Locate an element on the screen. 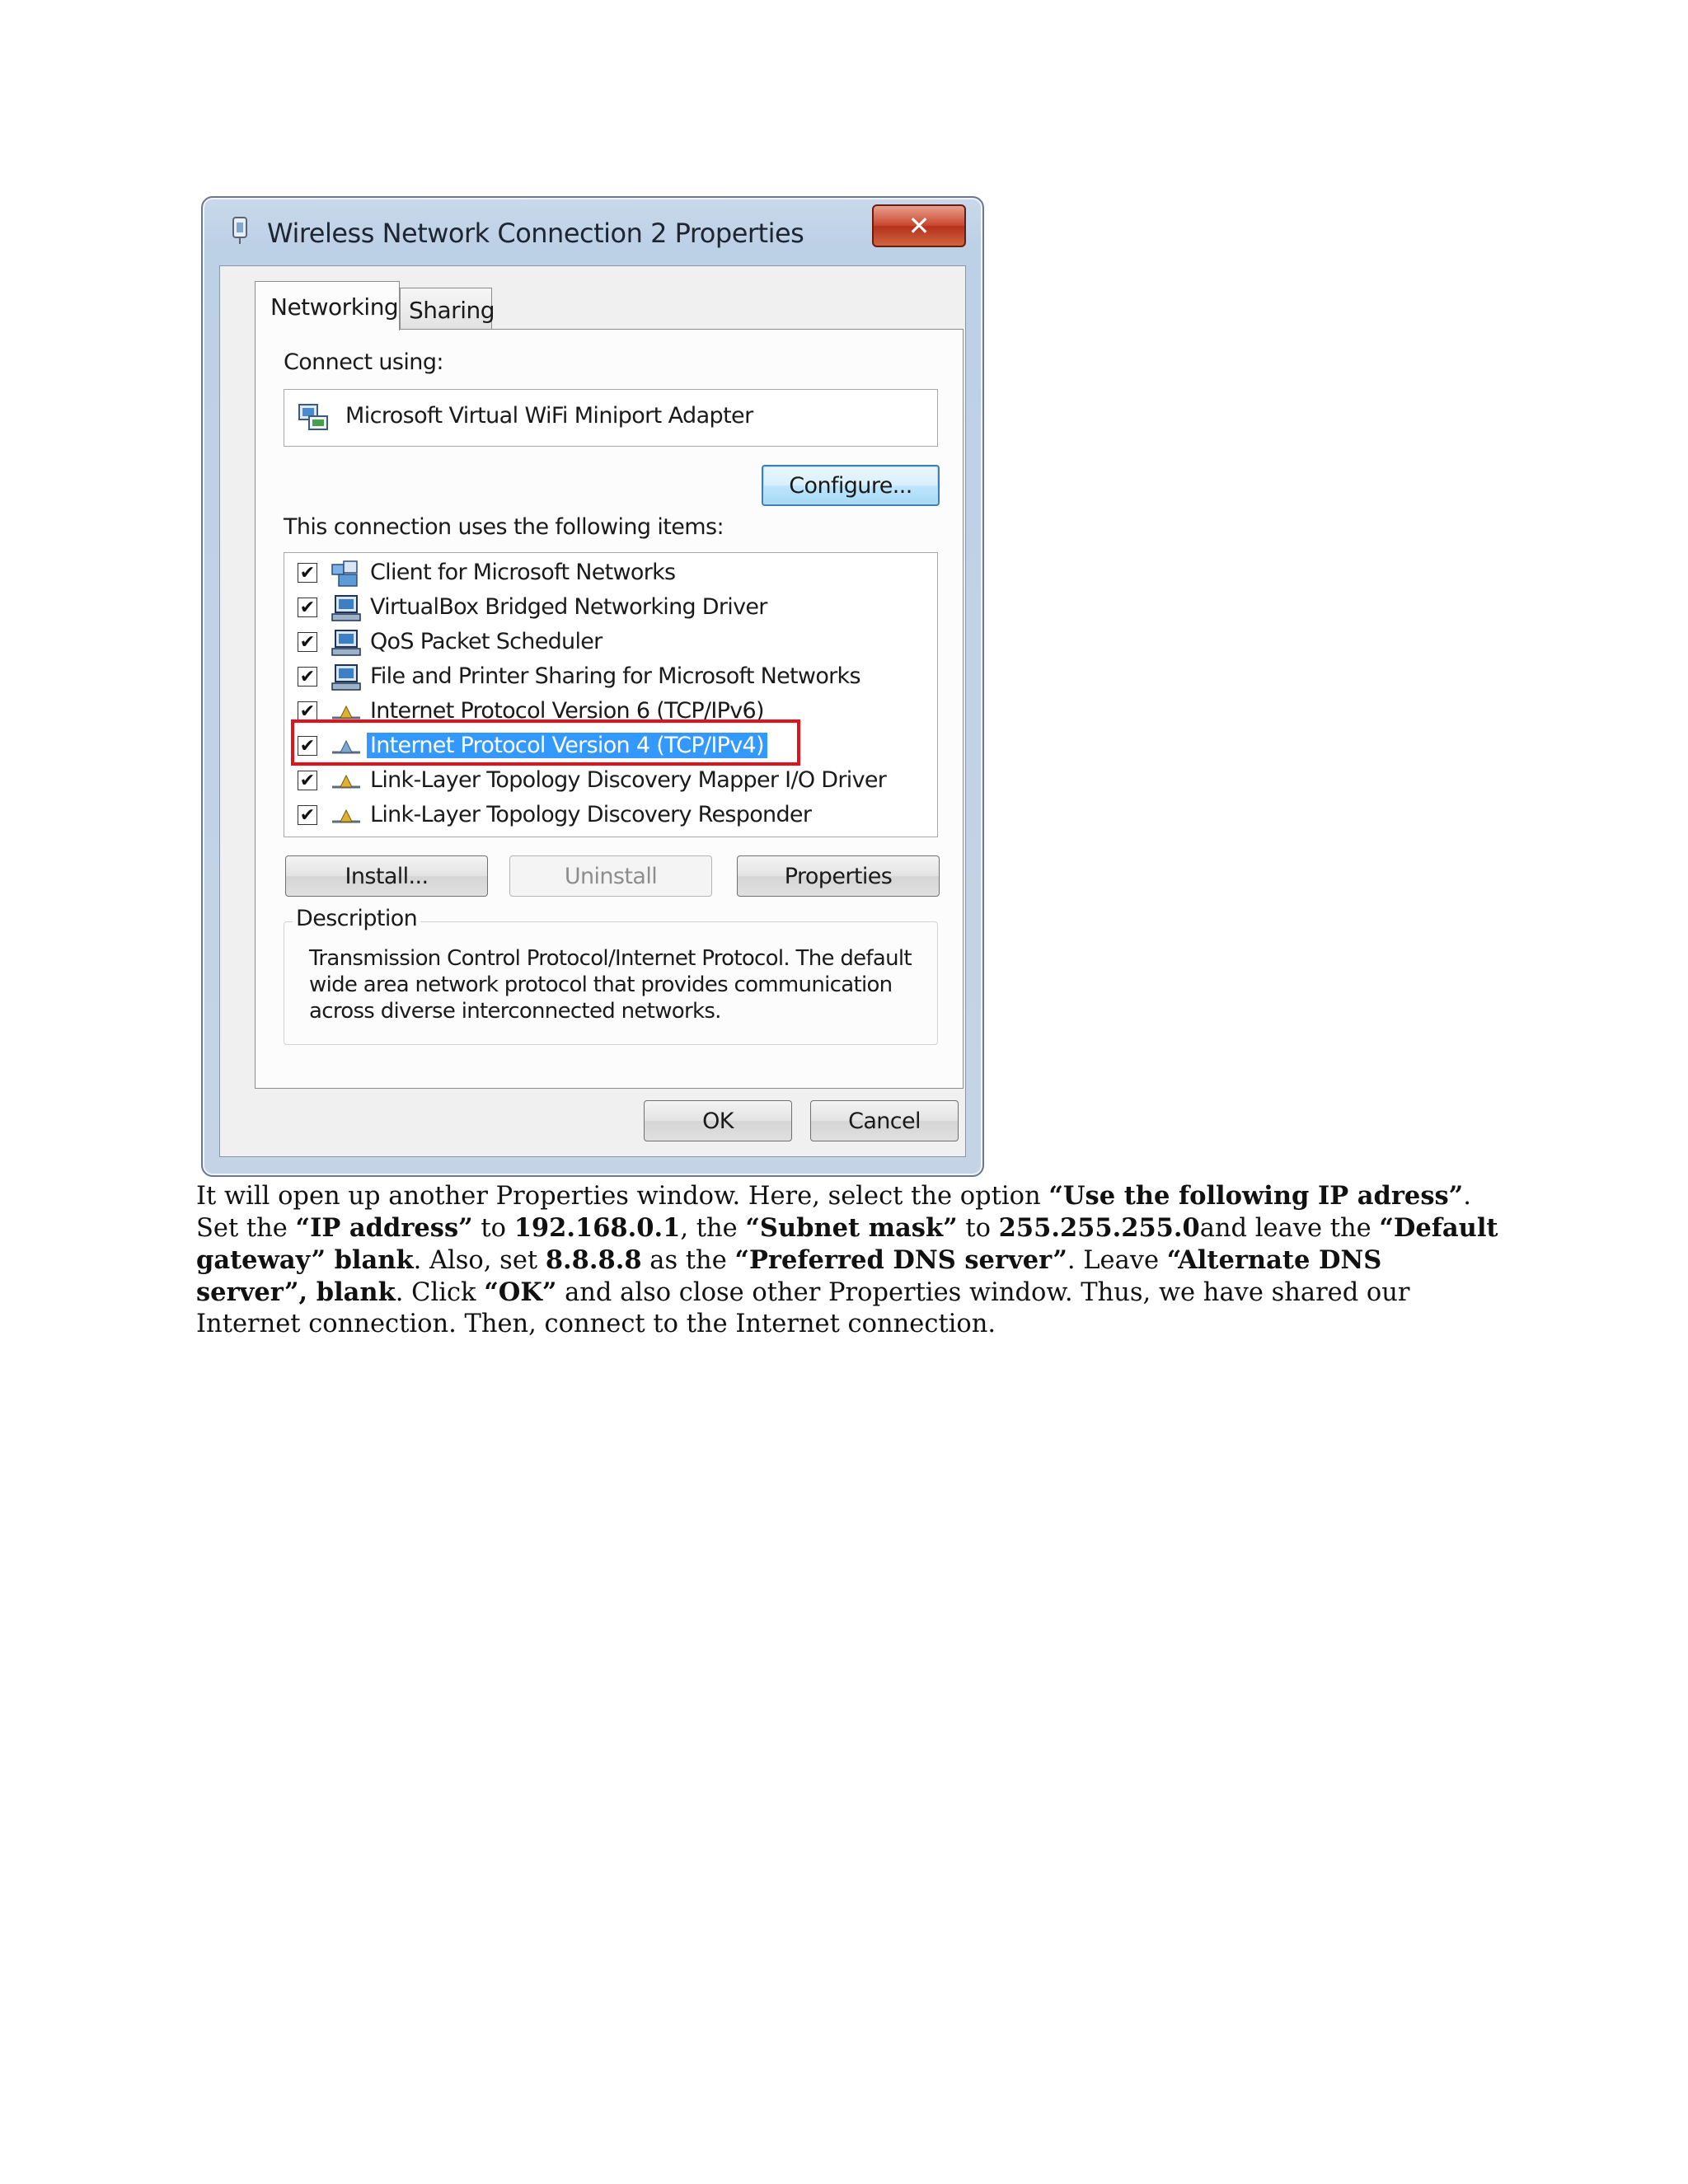  list-item: ✔ VirtualBox Bridged Networking Driver is located at coordinates (611, 608).